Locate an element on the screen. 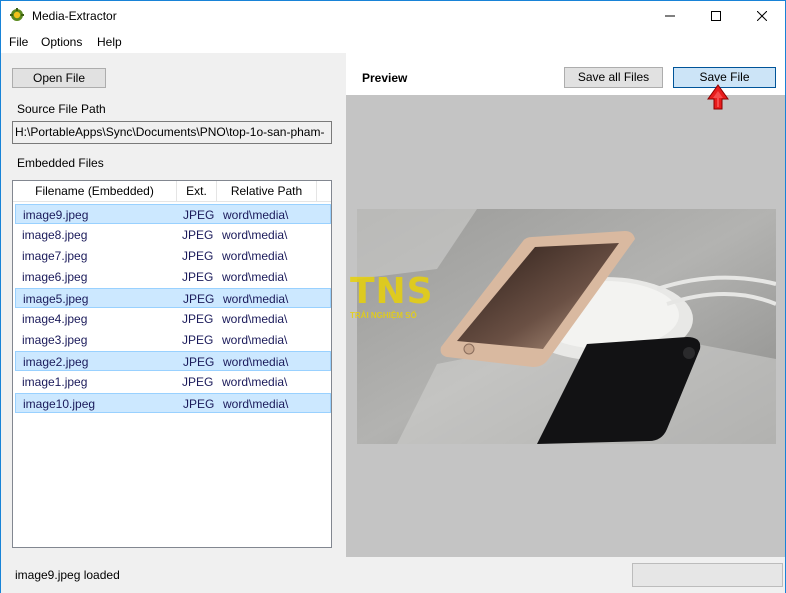 The height and width of the screenshot is (593, 786). list-item-filename: image8.jpeg is located at coordinates (55, 235).